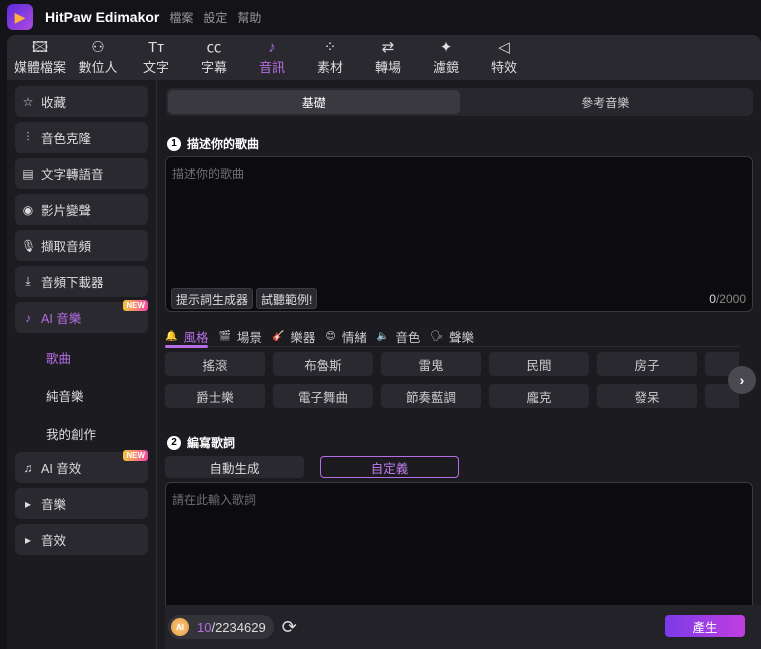  What do you see at coordinates (727, 299) in the screenshot?
I see `char-count: 0/2000` at bounding box center [727, 299].